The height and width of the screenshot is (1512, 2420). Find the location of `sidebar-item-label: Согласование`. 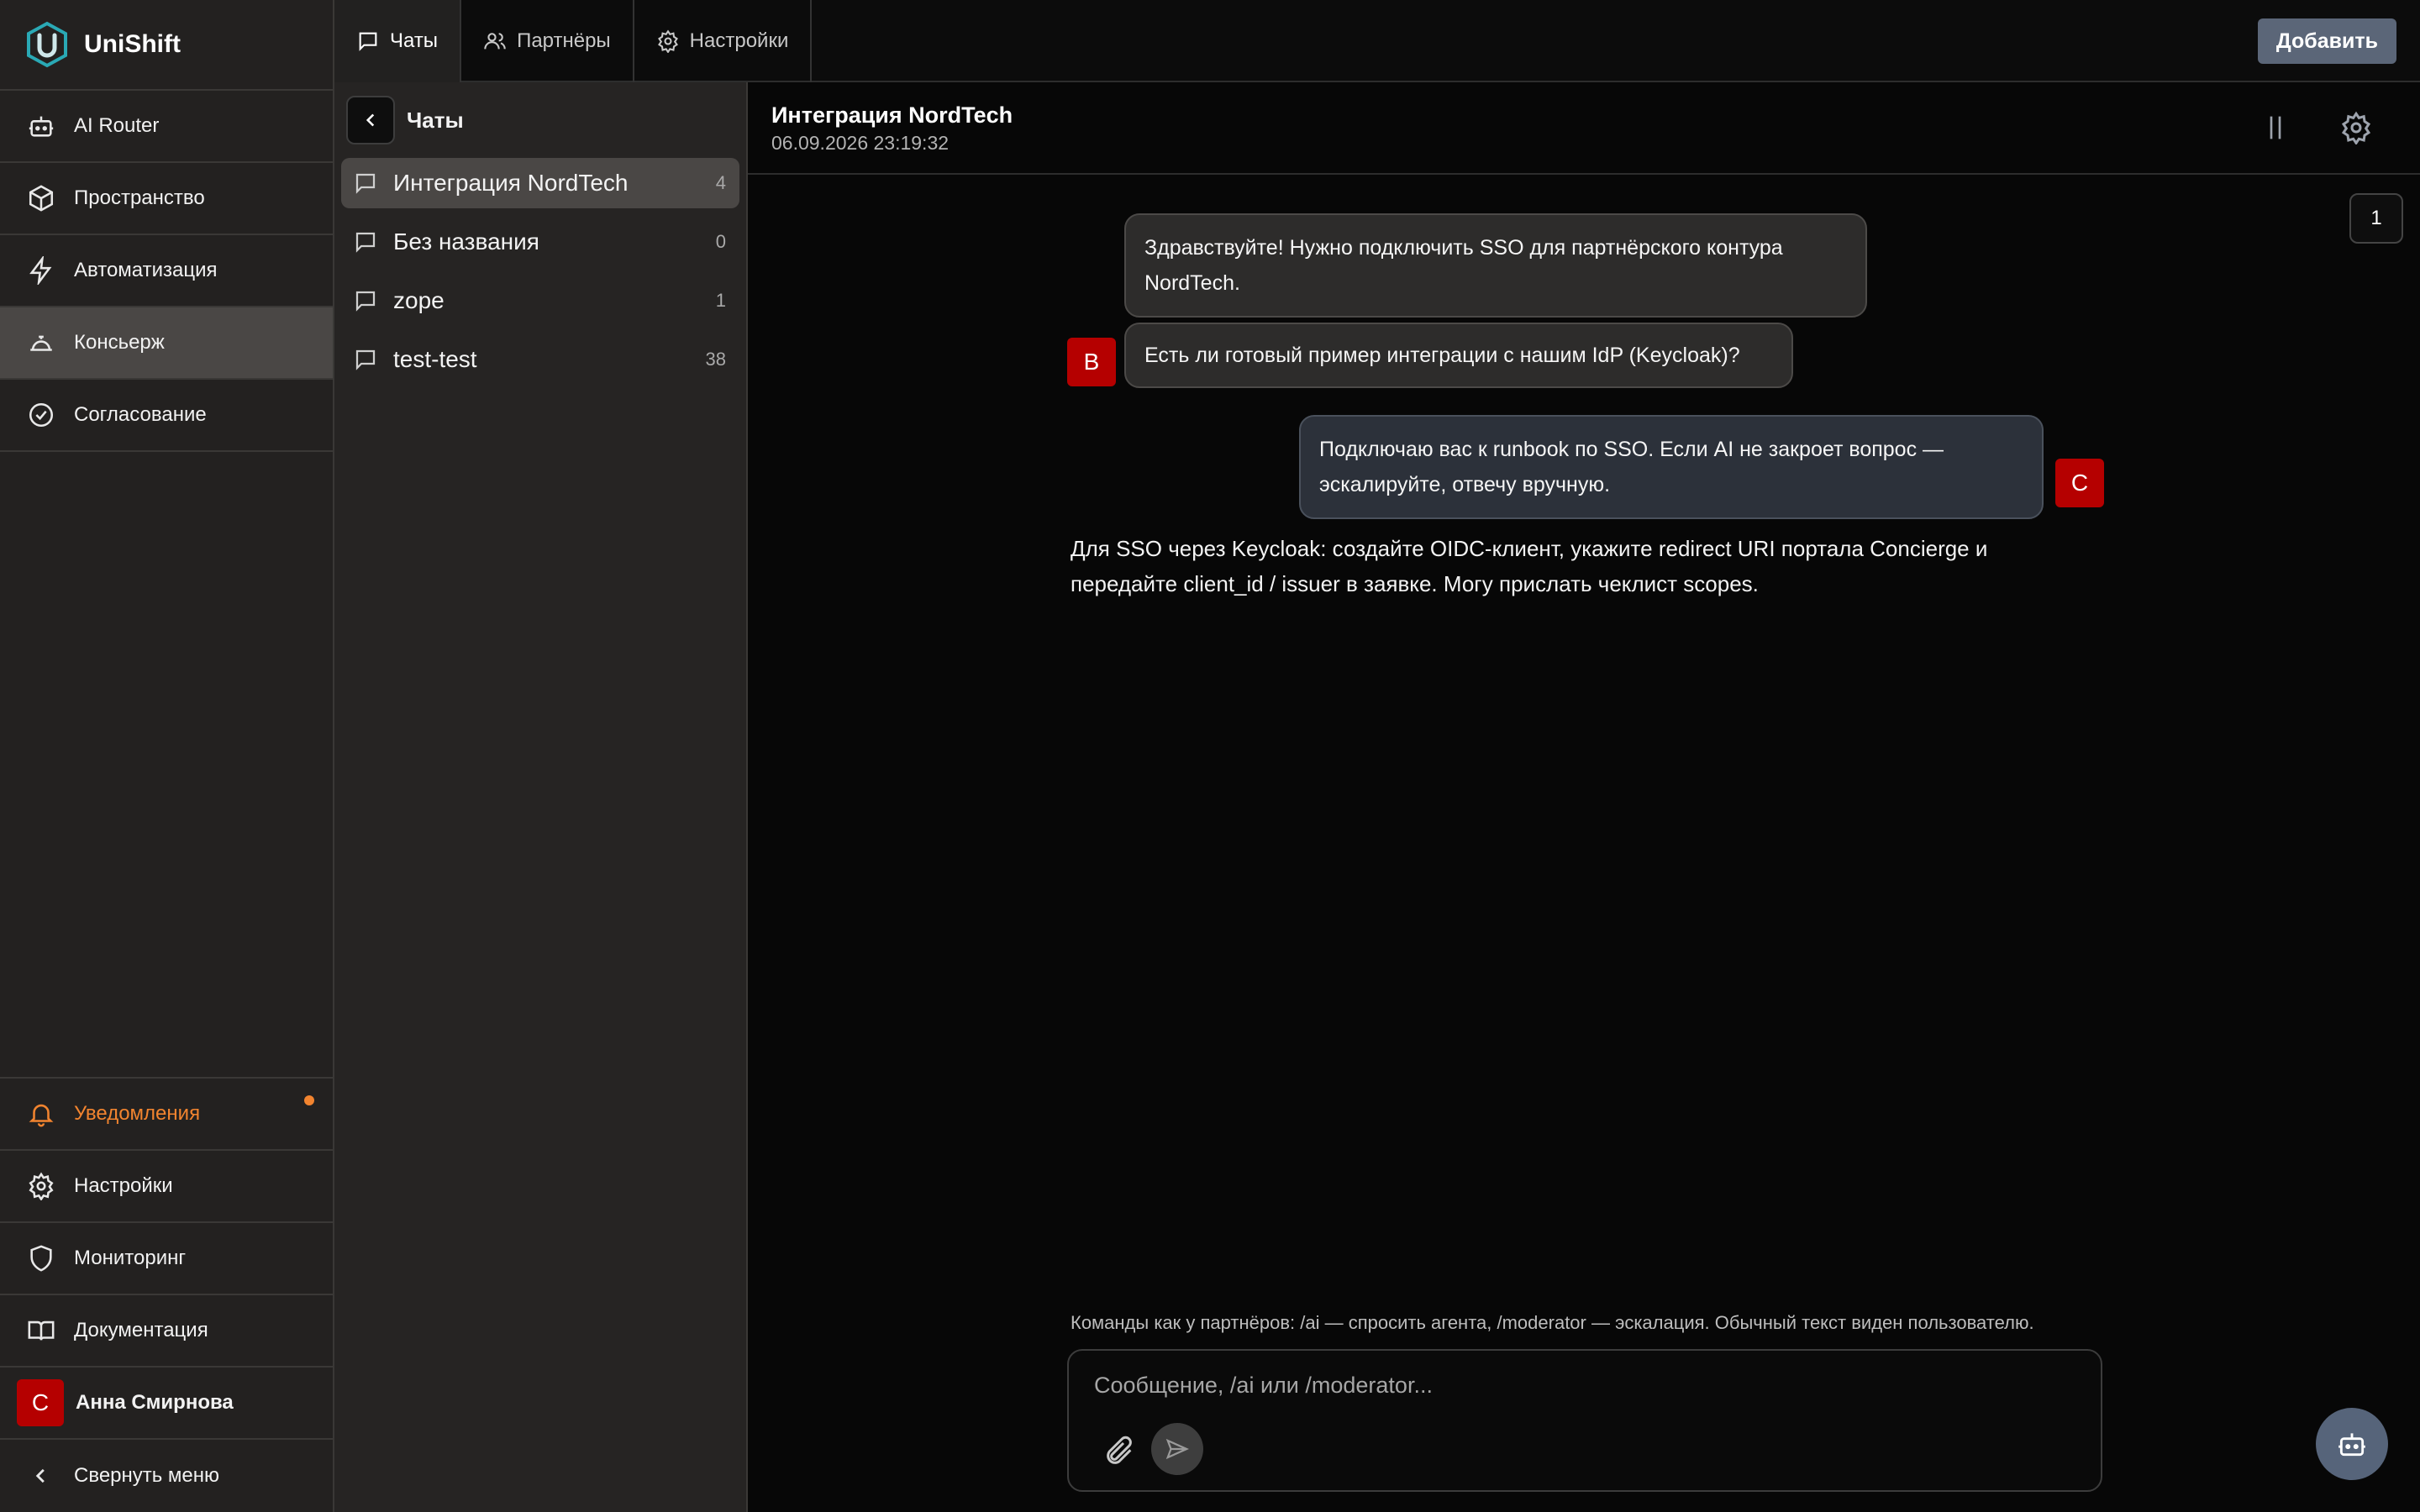

sidebar-item-label: Согласование is located at coordinates (140, 414).